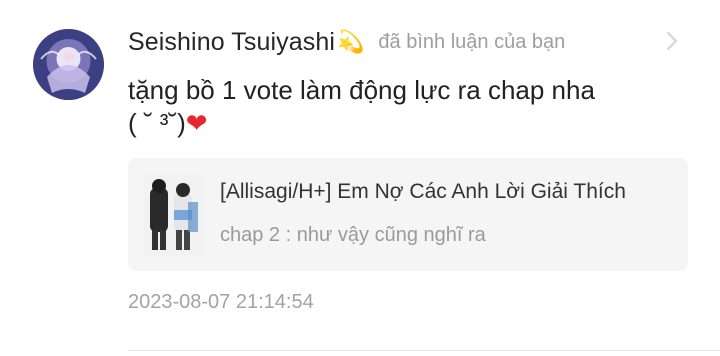 The height and width of the screenshot is (356, 720). What do you see at coordinates (351, 41) in the screenshot?
I see `username-emoji: 💫` at bounding box center [351, 41].